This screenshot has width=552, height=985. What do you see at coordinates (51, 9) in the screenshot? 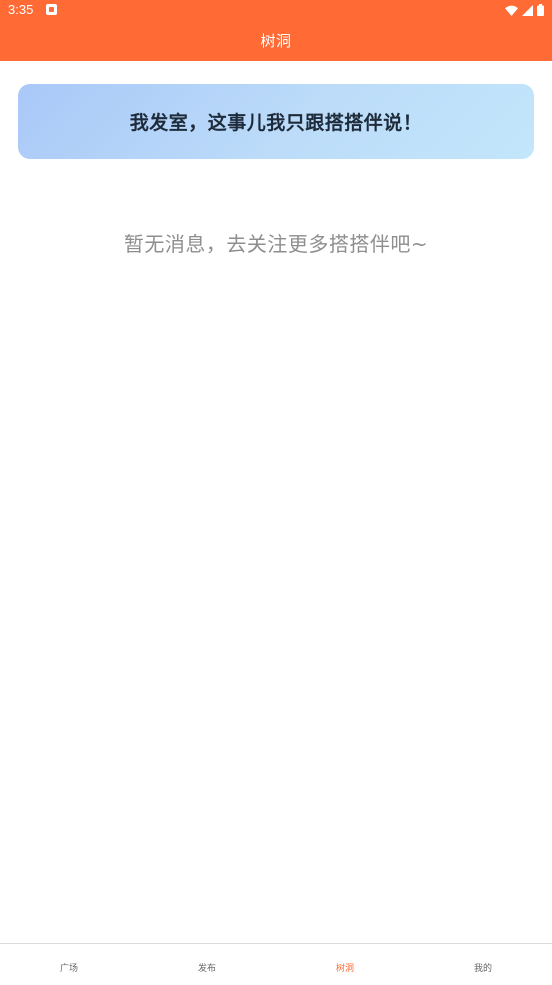
I see `notification-app-icon` at bounding box center [51, 9].